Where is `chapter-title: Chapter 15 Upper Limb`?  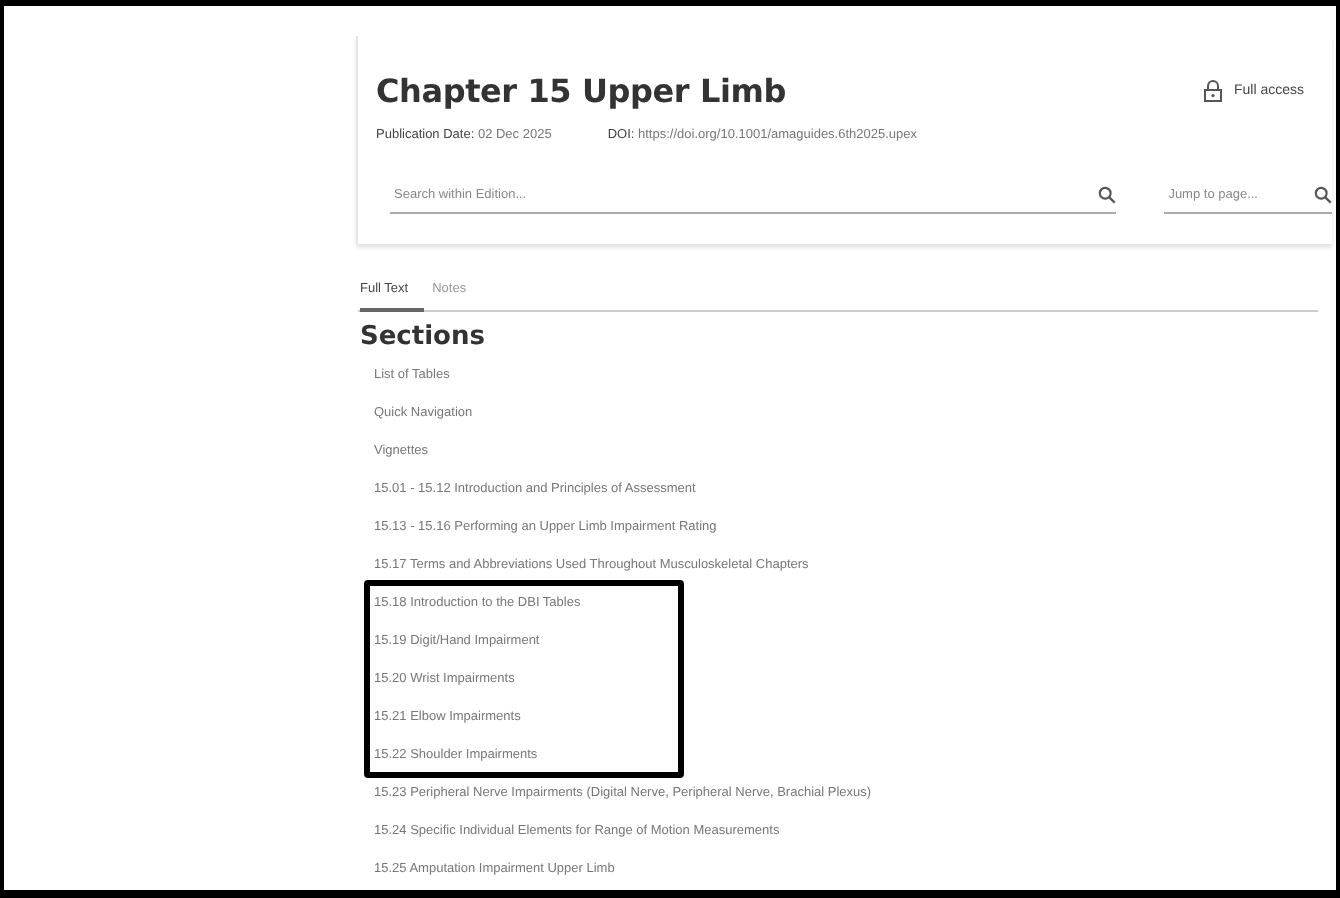 chapter-title: Chapter 15 Upper Limb is located at coordinates (581, 91).